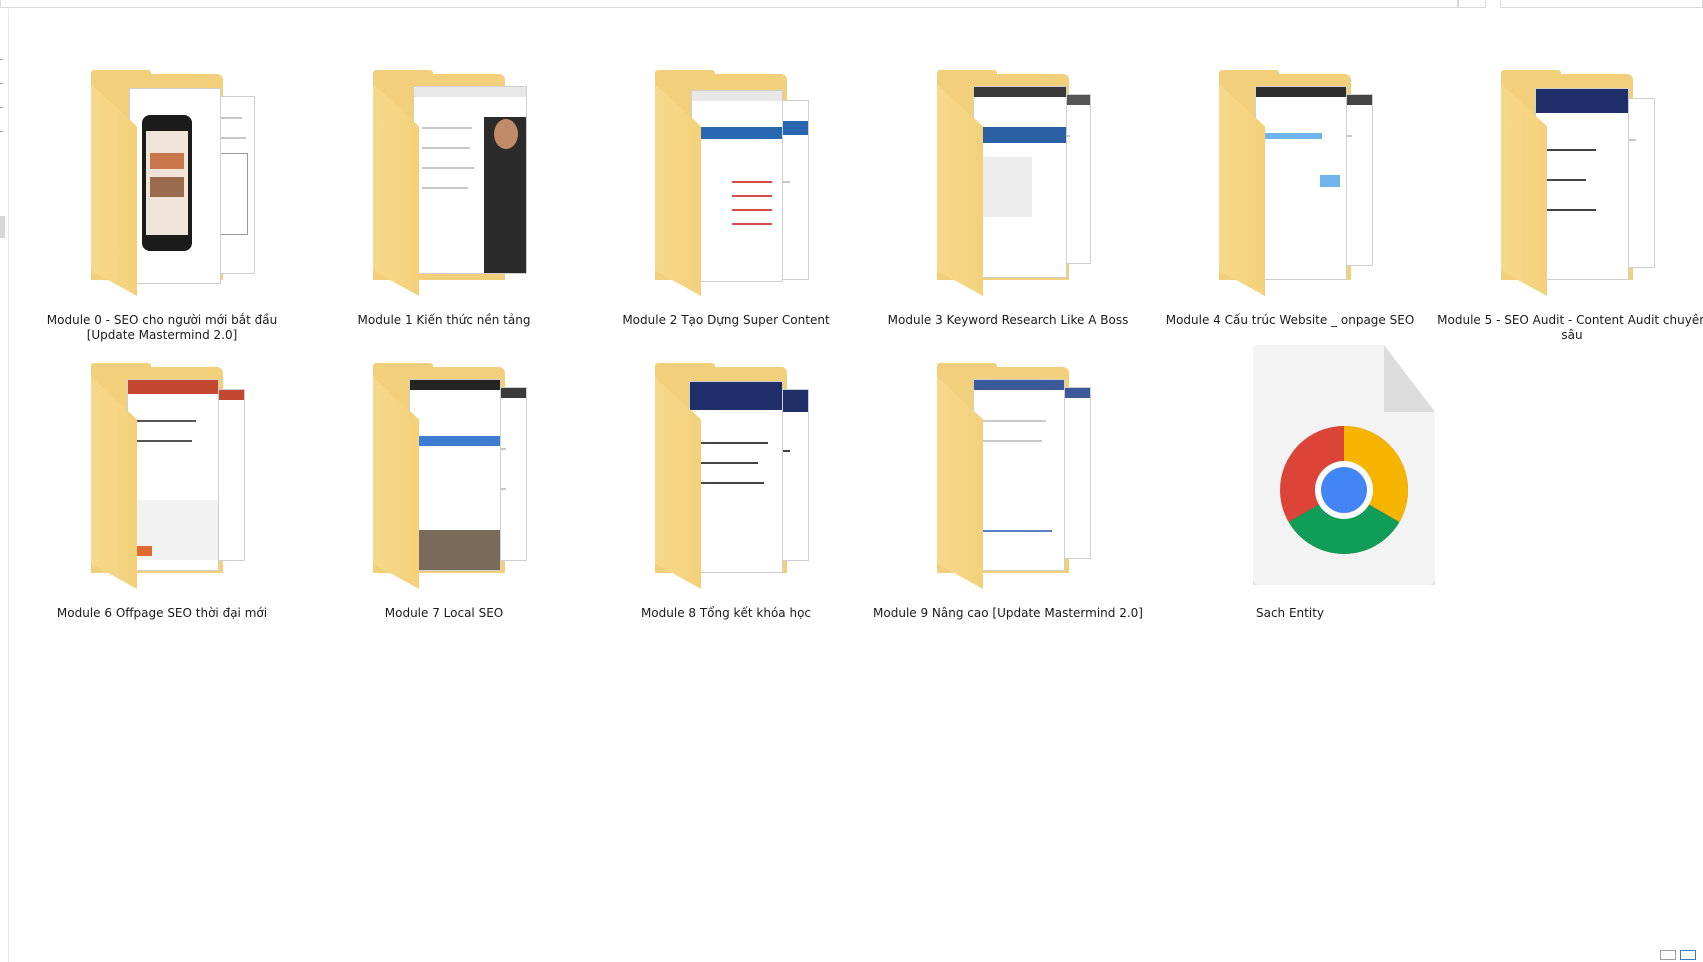 The height and width of the screenshot is (962, 1703). I want to click on item-label: Module 1 Kiến thức nền tảng, so click(444, 320).